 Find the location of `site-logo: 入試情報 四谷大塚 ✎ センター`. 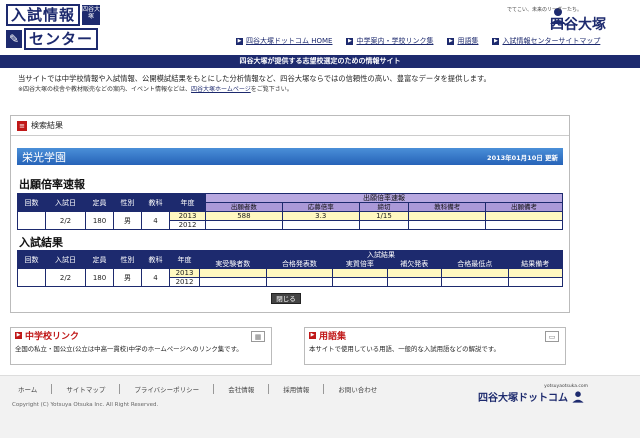

site-logo: 入試情報 四谷大塚 ✎ センター is located at coordinates (81, 27).